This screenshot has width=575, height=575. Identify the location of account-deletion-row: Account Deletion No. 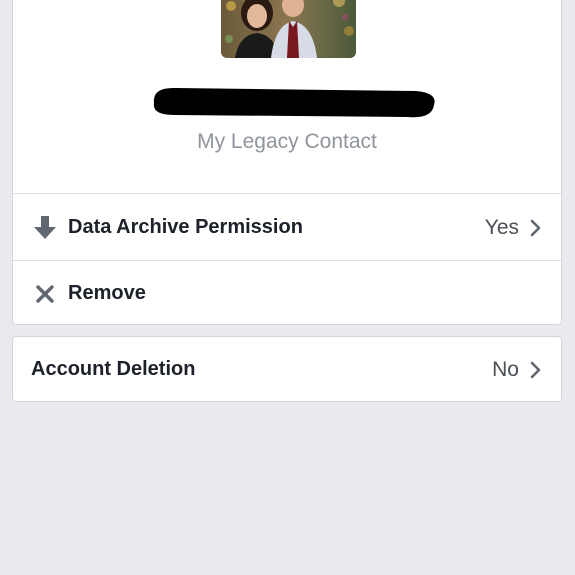
(287, 369).